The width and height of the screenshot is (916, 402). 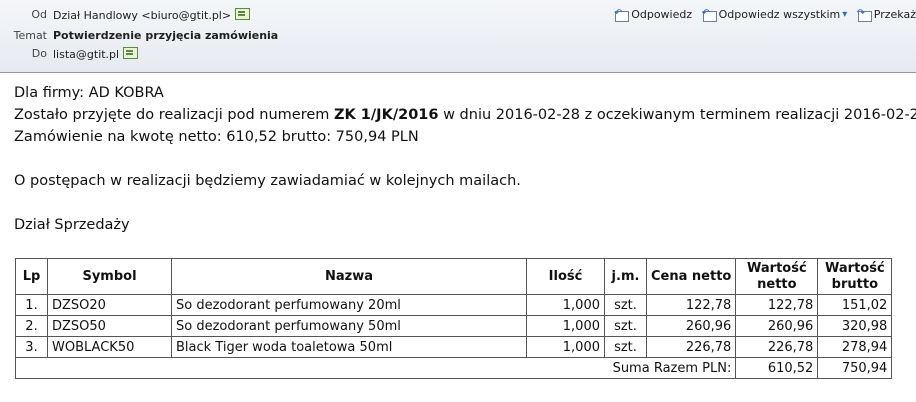 I want to click on from-label: Od, so click(x=39, y=14).